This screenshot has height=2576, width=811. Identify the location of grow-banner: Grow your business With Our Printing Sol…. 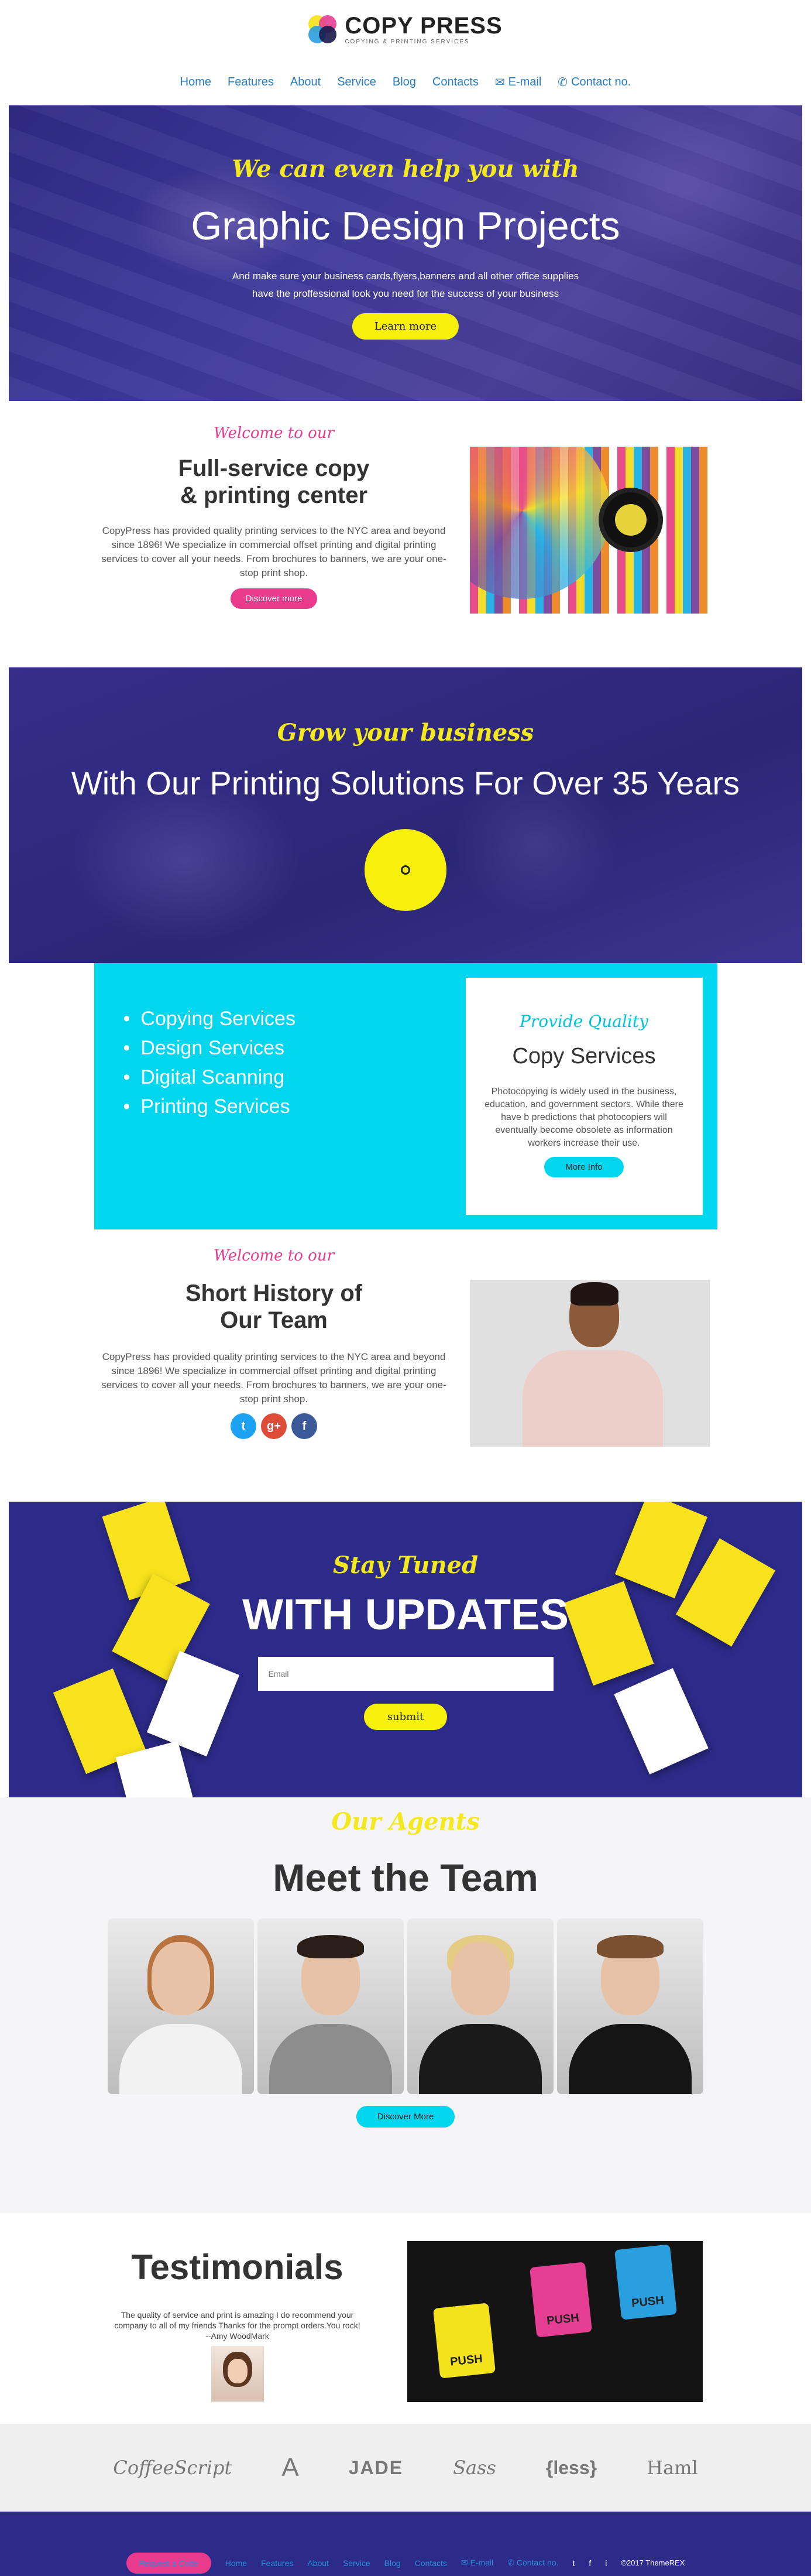
(405, 815).